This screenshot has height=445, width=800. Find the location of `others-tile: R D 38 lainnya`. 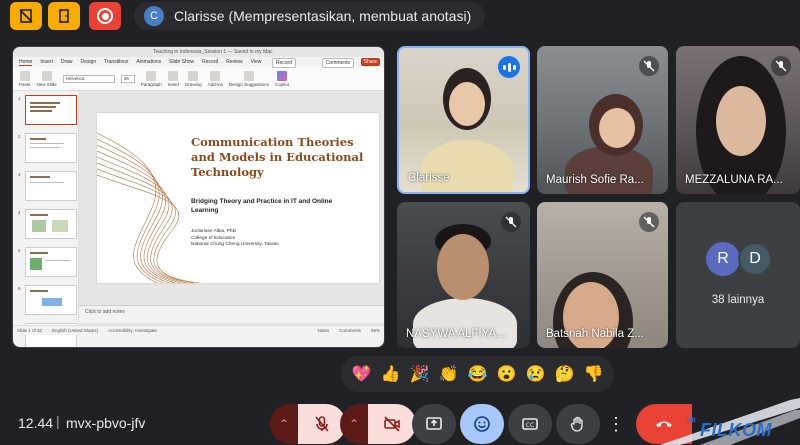

others-tile: R D 38 lainnya is located at coordinates (738, 275).